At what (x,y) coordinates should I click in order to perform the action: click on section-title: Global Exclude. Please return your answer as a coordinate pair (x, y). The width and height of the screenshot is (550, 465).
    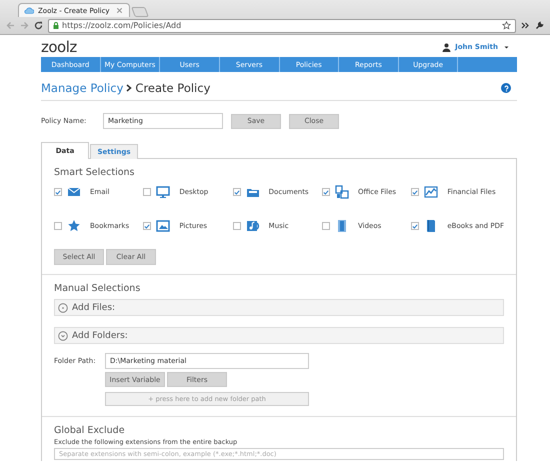
    Looking at the image, I should click on (90, 430).